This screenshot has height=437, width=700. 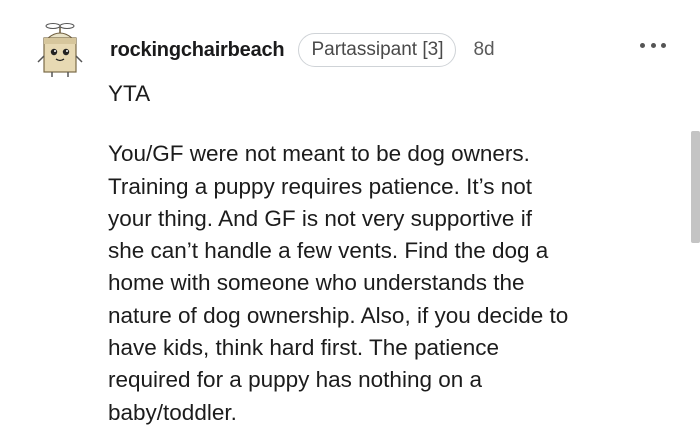 I want to click on comment-line: home with someone who understands the, so click(x=316, y=283).